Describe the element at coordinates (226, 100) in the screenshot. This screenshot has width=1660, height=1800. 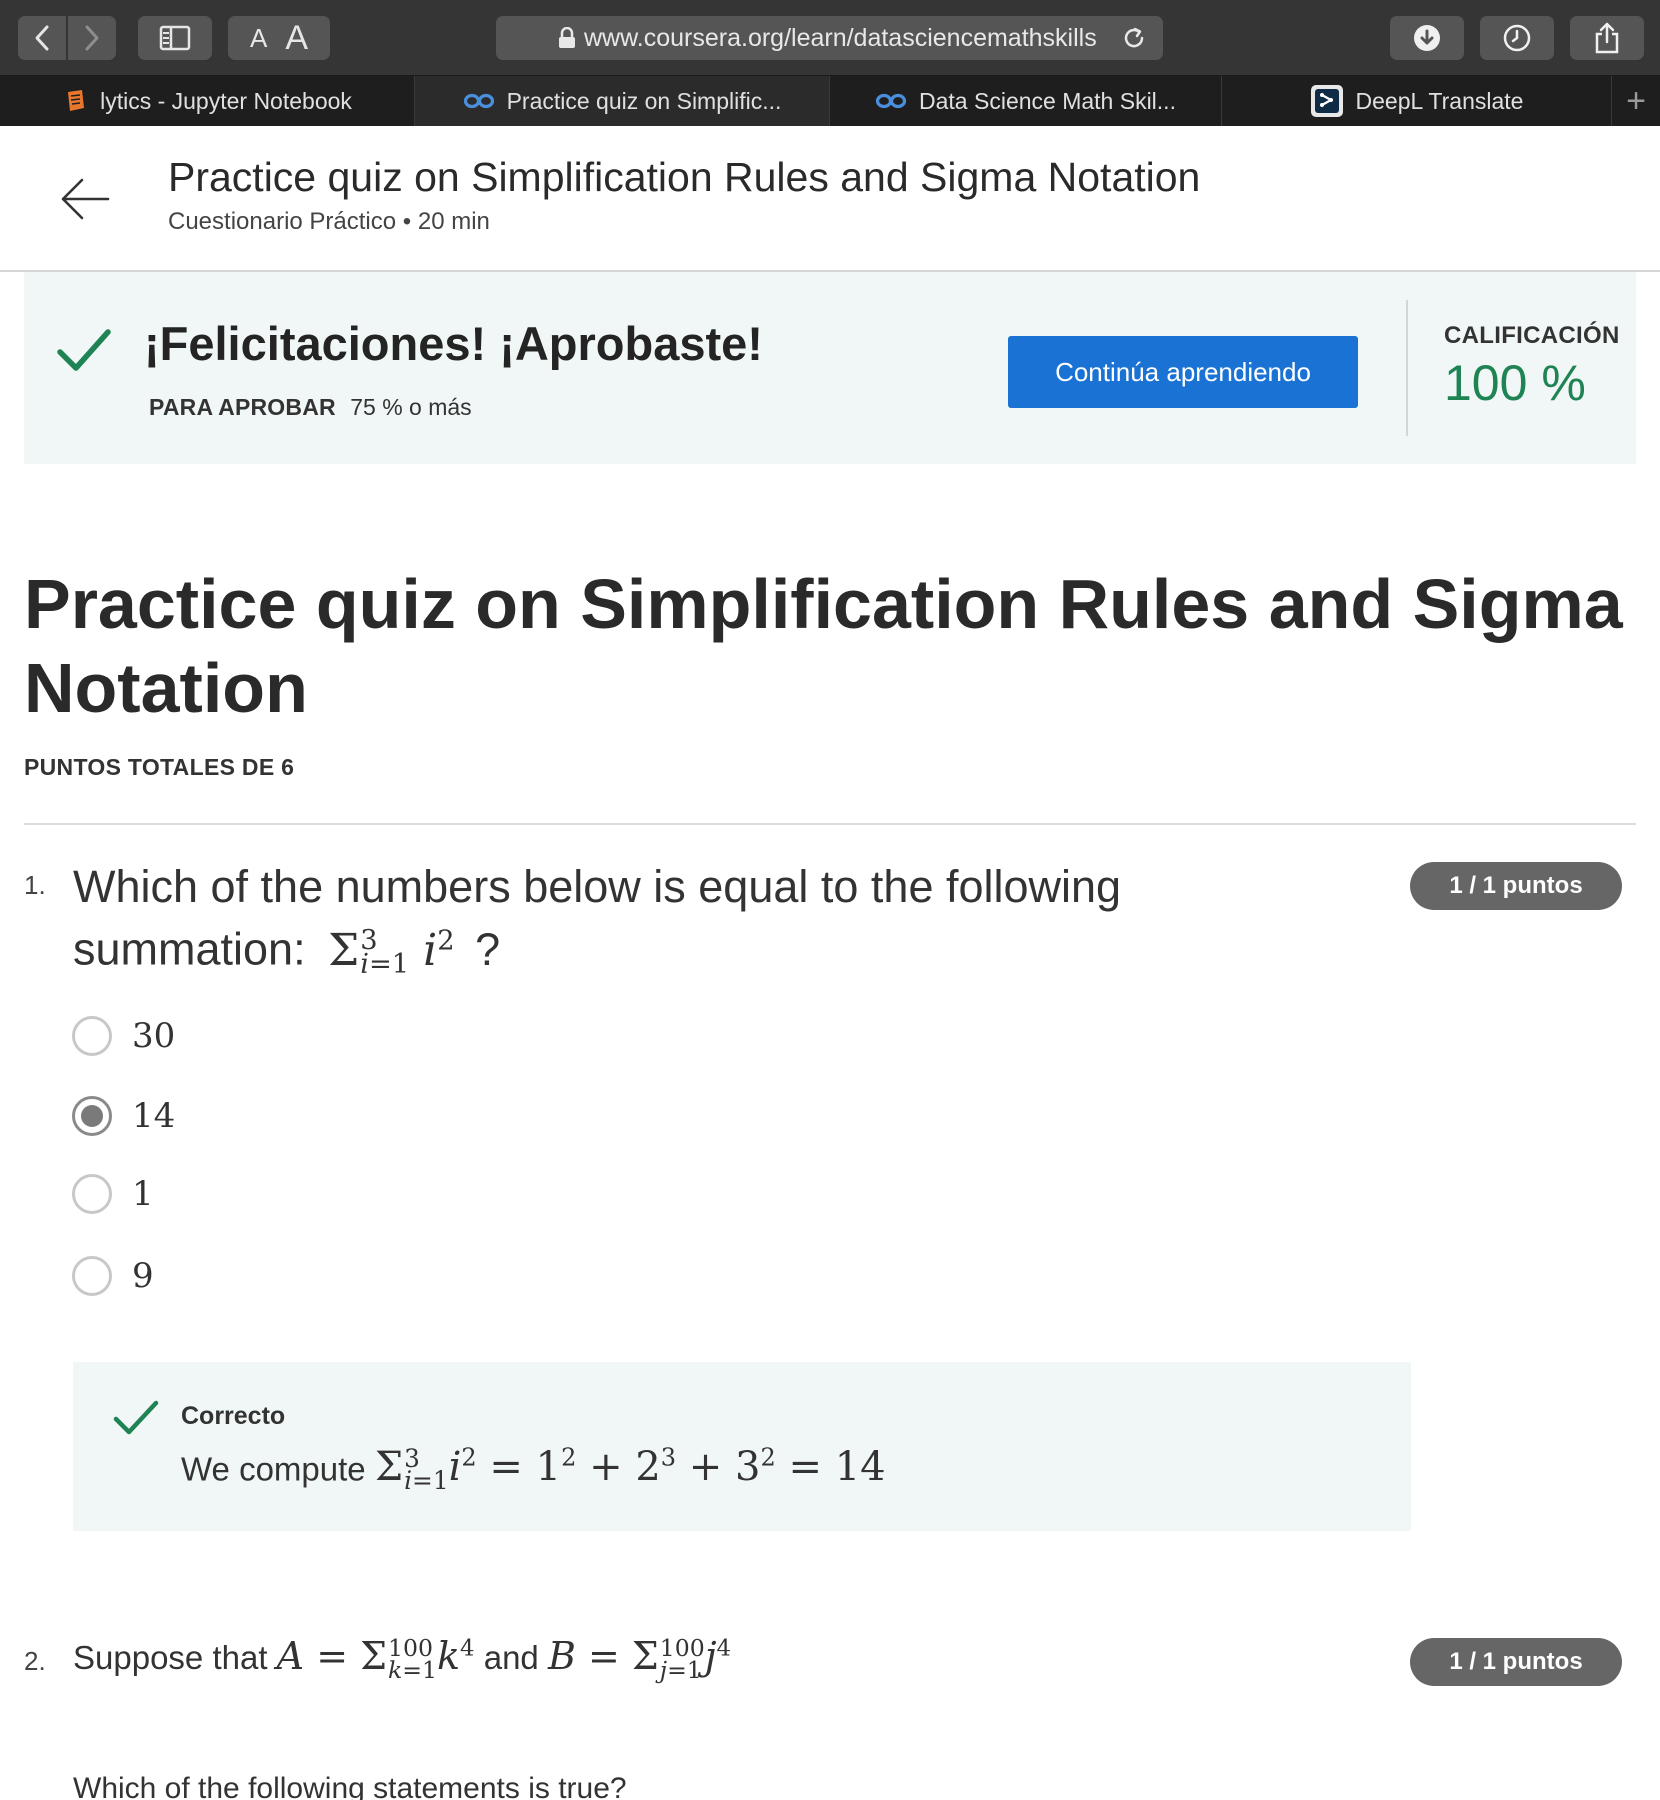
I see `tab-label: lytics - Jupyter Notebook` at that location.